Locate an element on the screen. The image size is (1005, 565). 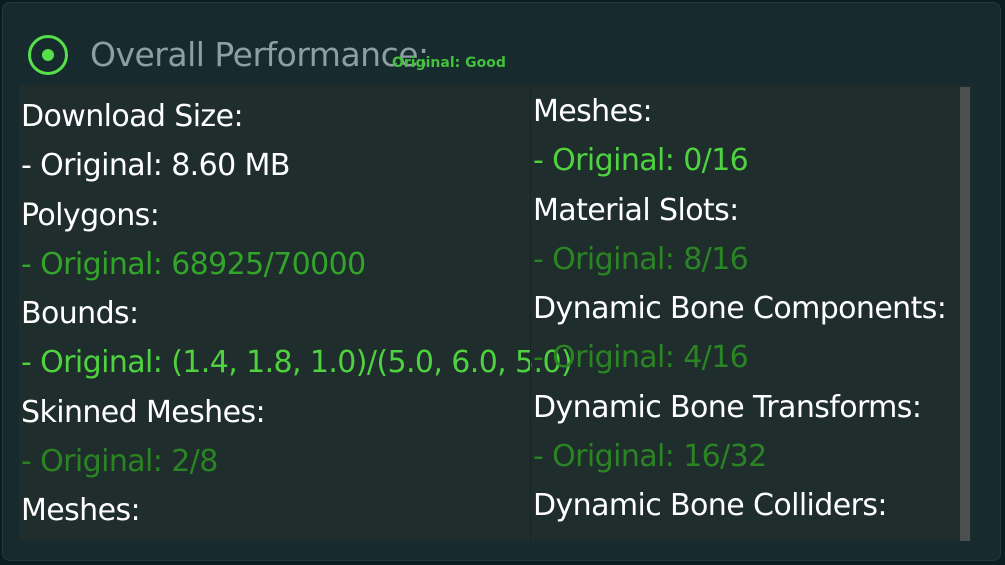
stat-label-download-size: Download Size: is located at coordinates (132, 116).